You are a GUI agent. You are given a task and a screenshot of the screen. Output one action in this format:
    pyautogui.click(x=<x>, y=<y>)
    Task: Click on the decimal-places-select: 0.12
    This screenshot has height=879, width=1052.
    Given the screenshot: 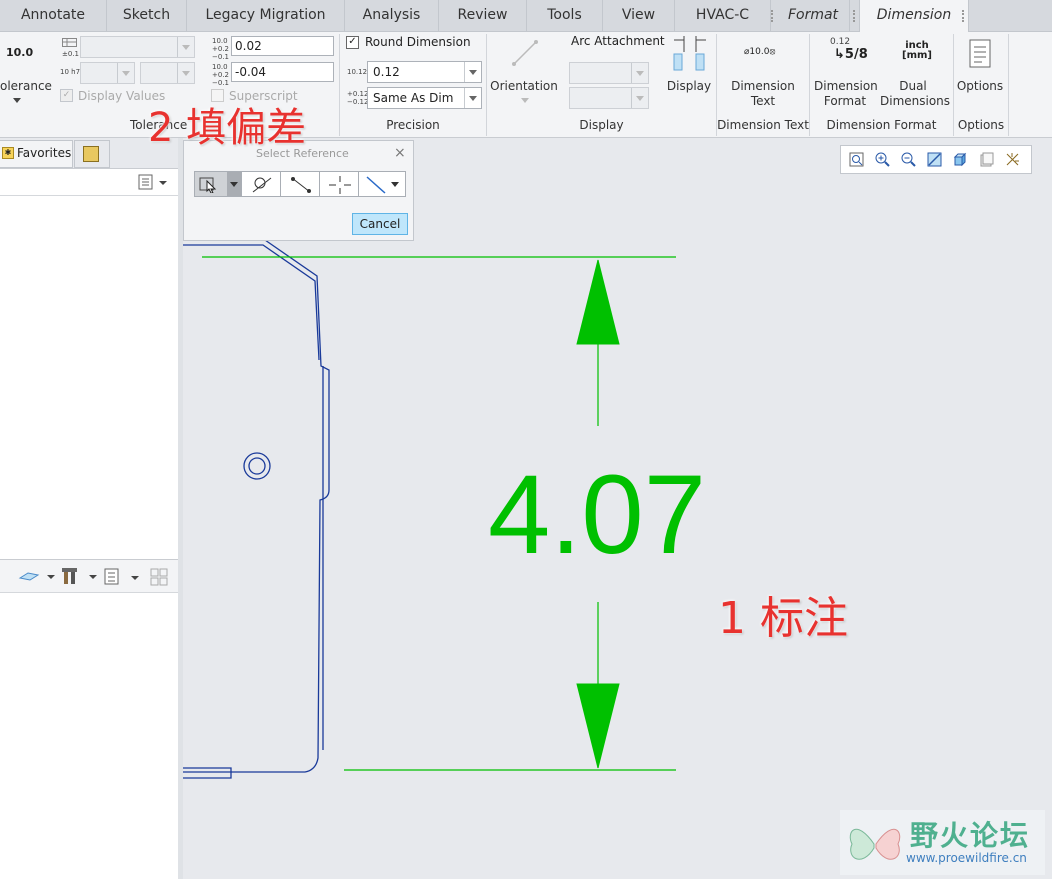 What is the action you would take?
    pyautogui.click(x=424, y=72)
    